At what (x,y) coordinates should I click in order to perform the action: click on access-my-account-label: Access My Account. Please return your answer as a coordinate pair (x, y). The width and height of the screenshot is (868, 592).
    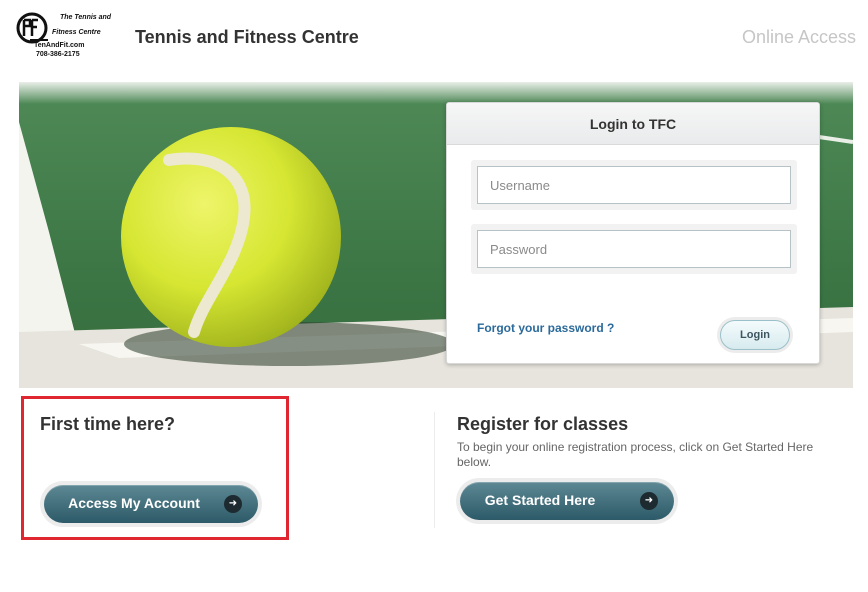
    Looking at the image, I should click on (134, 503).